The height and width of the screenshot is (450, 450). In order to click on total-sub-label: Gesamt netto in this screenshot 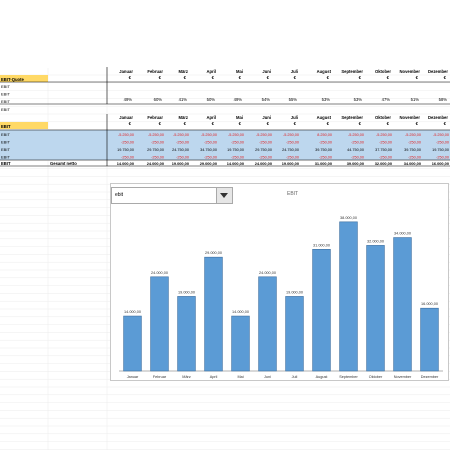, I will do `click(63, 163)`.